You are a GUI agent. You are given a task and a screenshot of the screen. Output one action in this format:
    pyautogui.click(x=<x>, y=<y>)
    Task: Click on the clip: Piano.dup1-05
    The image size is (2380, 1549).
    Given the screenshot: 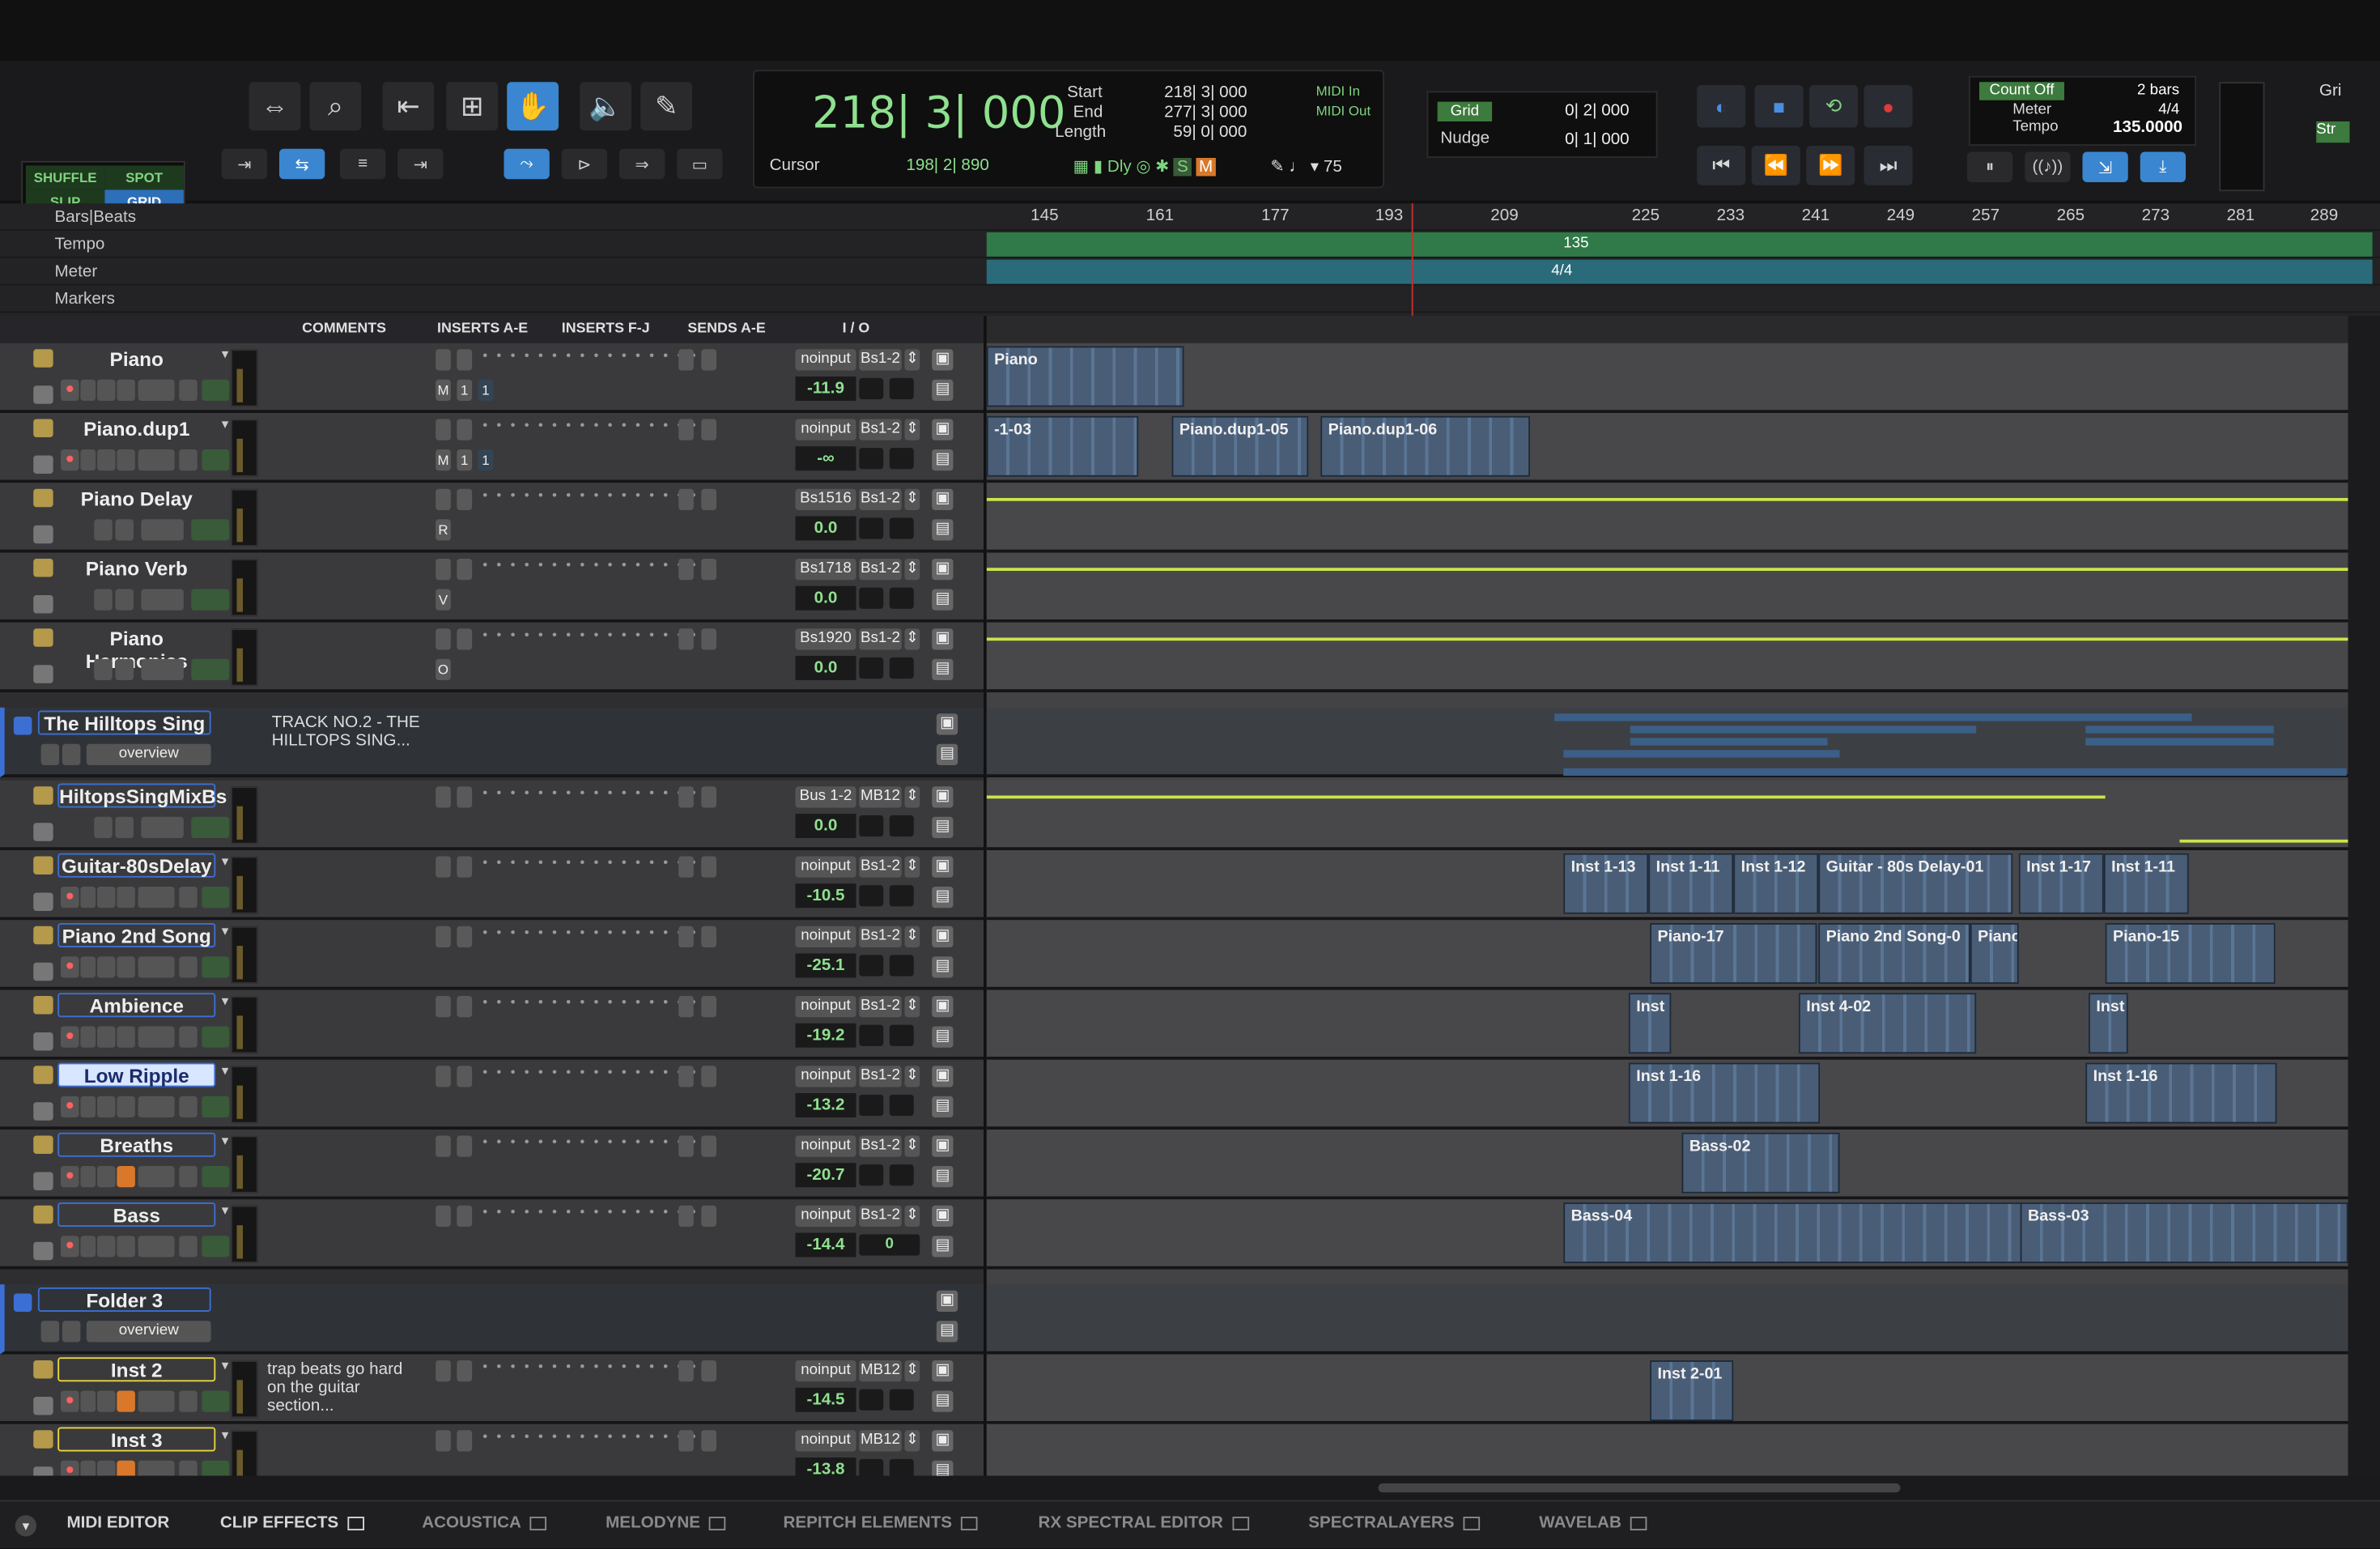 What is the action you would take?
    pyautogui.click(x=1240, y=446)
    